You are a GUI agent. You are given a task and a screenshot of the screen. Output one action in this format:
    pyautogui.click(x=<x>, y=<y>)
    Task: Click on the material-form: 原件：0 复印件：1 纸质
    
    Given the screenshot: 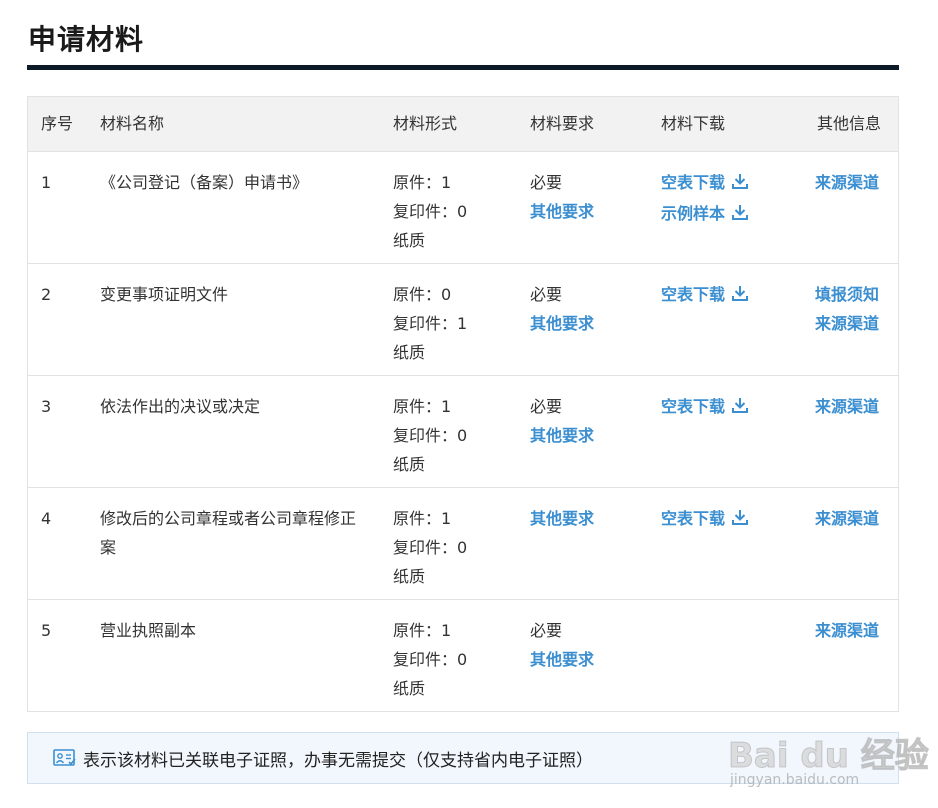 What is the action you would take?
    pyautogui.click(x=448, y=319)
    